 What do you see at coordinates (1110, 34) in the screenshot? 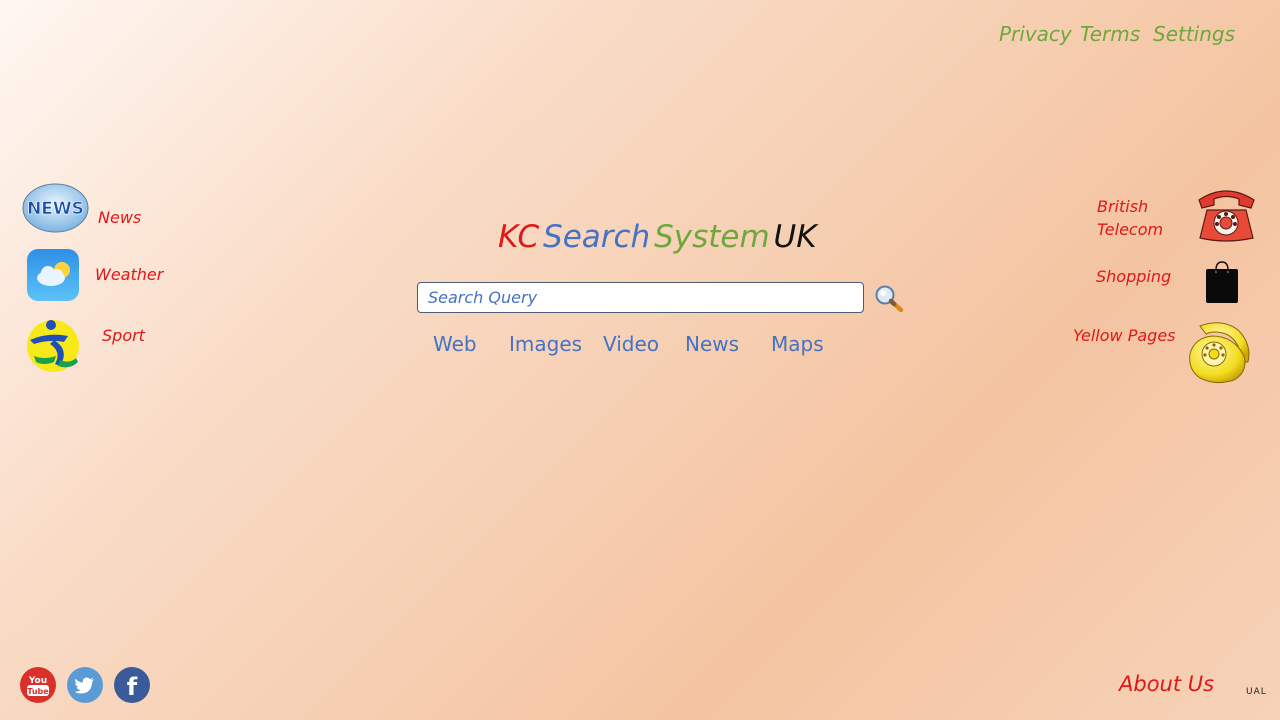
I see `terms-link: Terms` at bounding box center [1110, 34].